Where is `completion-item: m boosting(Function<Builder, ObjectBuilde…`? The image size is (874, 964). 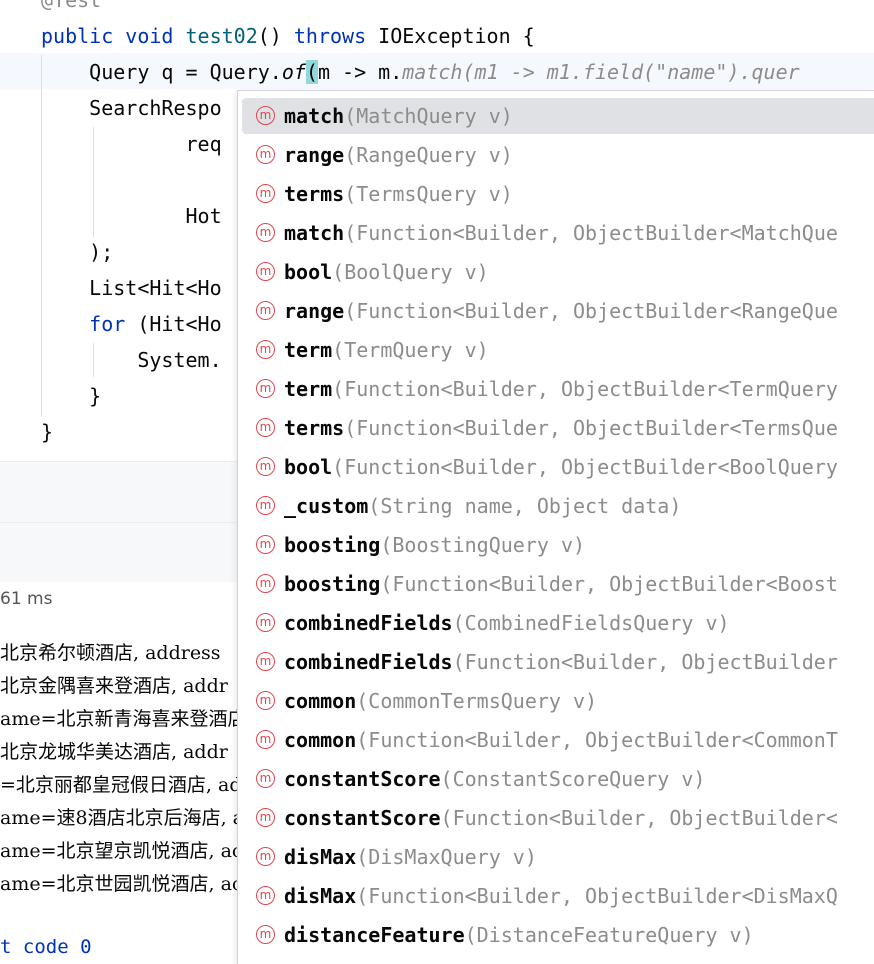 completion-item: m boosting(Function<Builder, ObjectBuilde… is located at coordinates (558, 584).